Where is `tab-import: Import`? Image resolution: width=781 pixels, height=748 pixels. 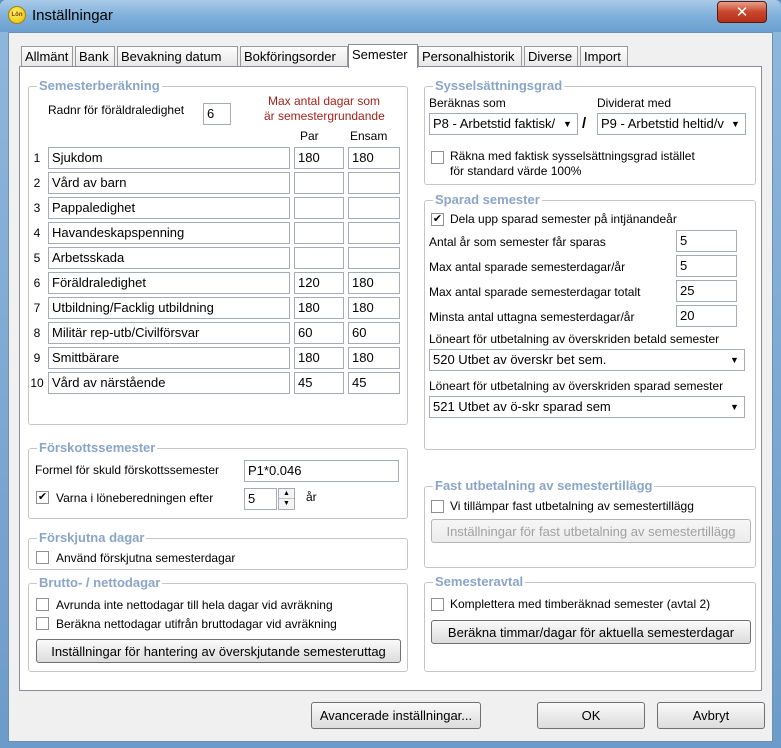
tab-import: Import is located at coordinates (604, 56).